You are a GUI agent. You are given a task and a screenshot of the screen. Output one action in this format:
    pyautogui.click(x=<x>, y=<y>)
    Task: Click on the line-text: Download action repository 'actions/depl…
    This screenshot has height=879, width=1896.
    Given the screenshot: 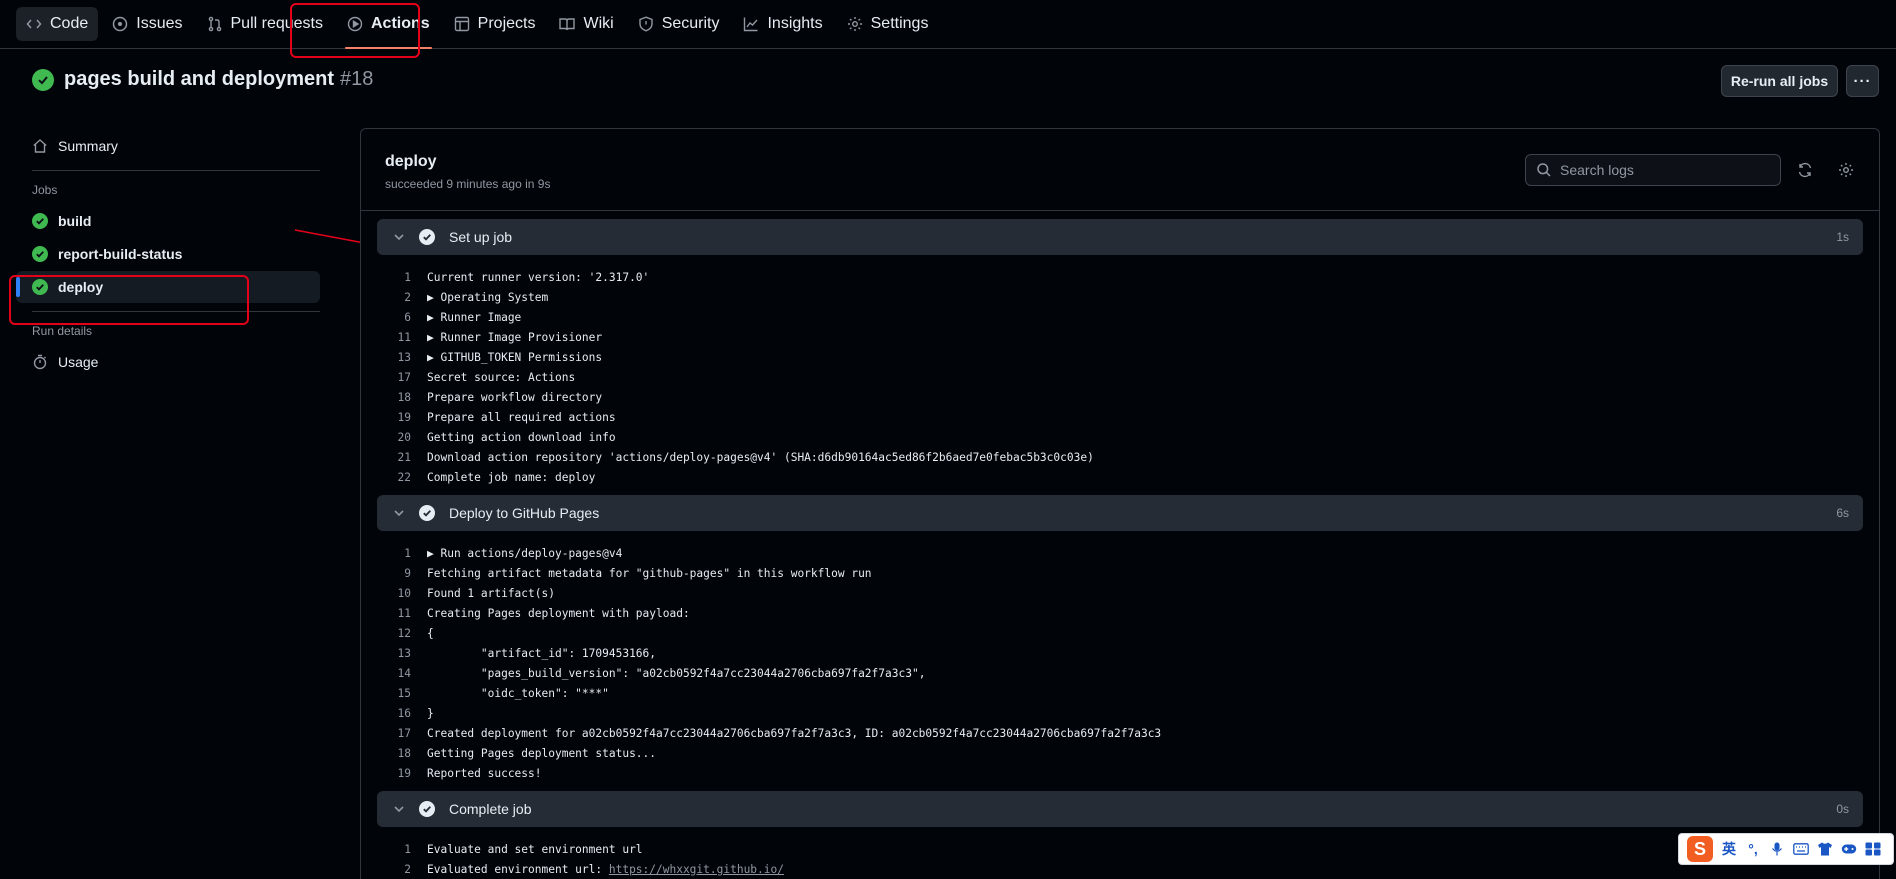 What is the action you would take?
    pyautogui.click(x=760, y=457)
    